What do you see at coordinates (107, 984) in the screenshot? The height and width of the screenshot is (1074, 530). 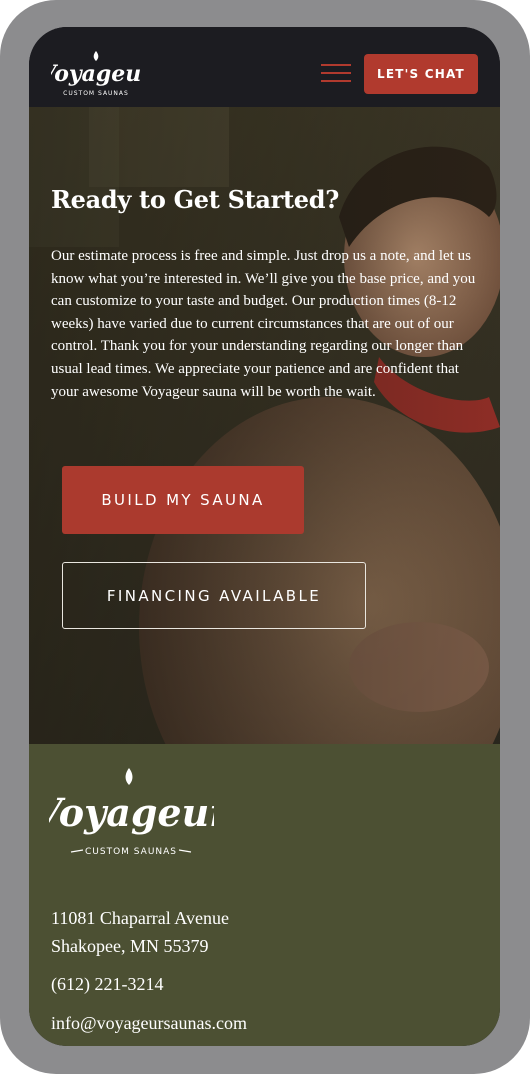 I see `phone-link: (612) 221-3214` at bounding box center [107, 984].